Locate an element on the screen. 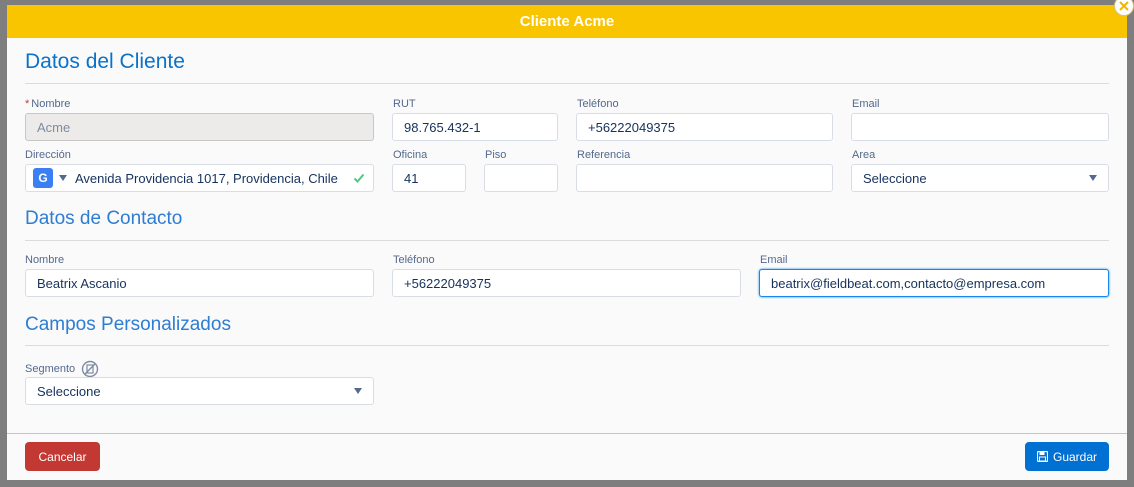 The height and width of the screenshot is (487, 1134). floppy-disk-icon is located at coordinates (1042, 456).